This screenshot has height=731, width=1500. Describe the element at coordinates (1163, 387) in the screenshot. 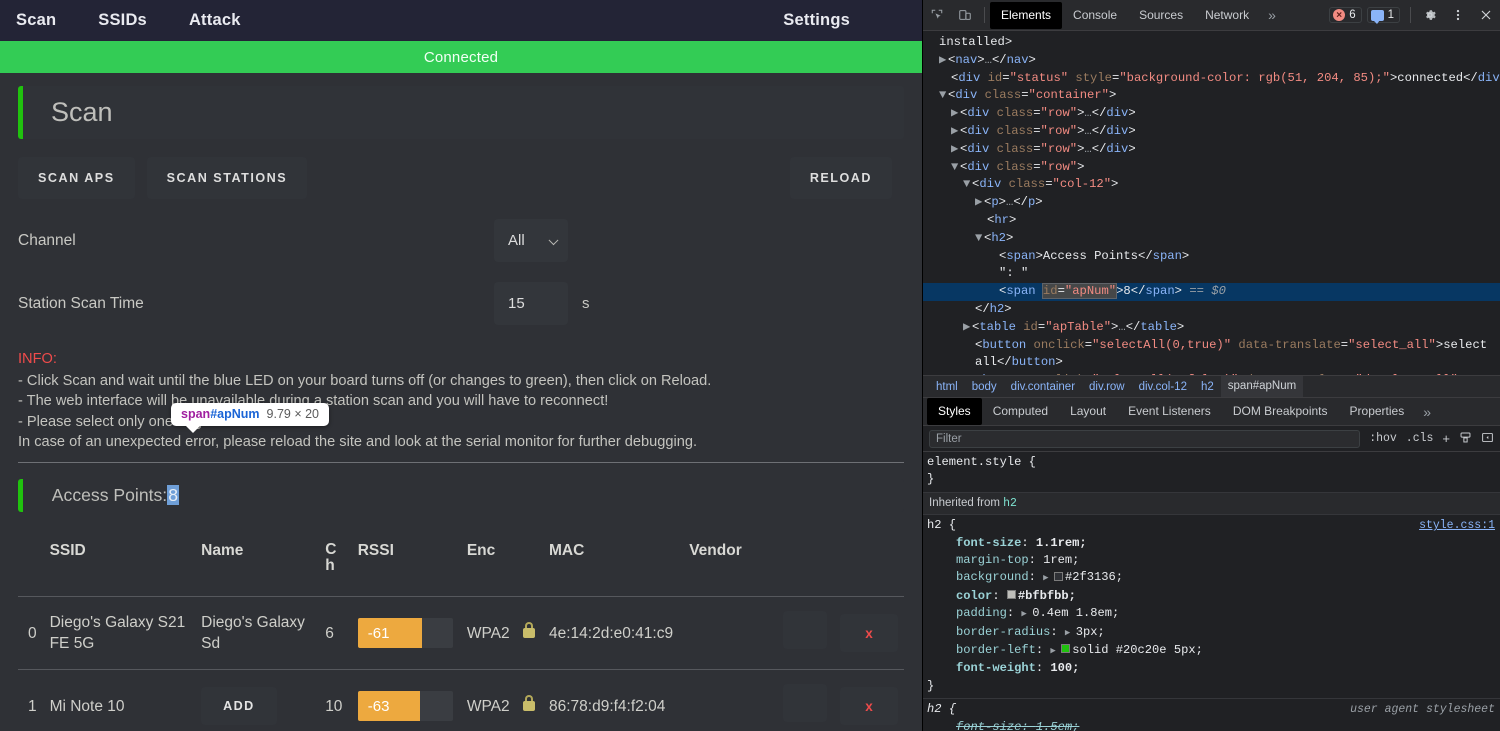

I see `breadcrumb-item: div.col-12` at that location.